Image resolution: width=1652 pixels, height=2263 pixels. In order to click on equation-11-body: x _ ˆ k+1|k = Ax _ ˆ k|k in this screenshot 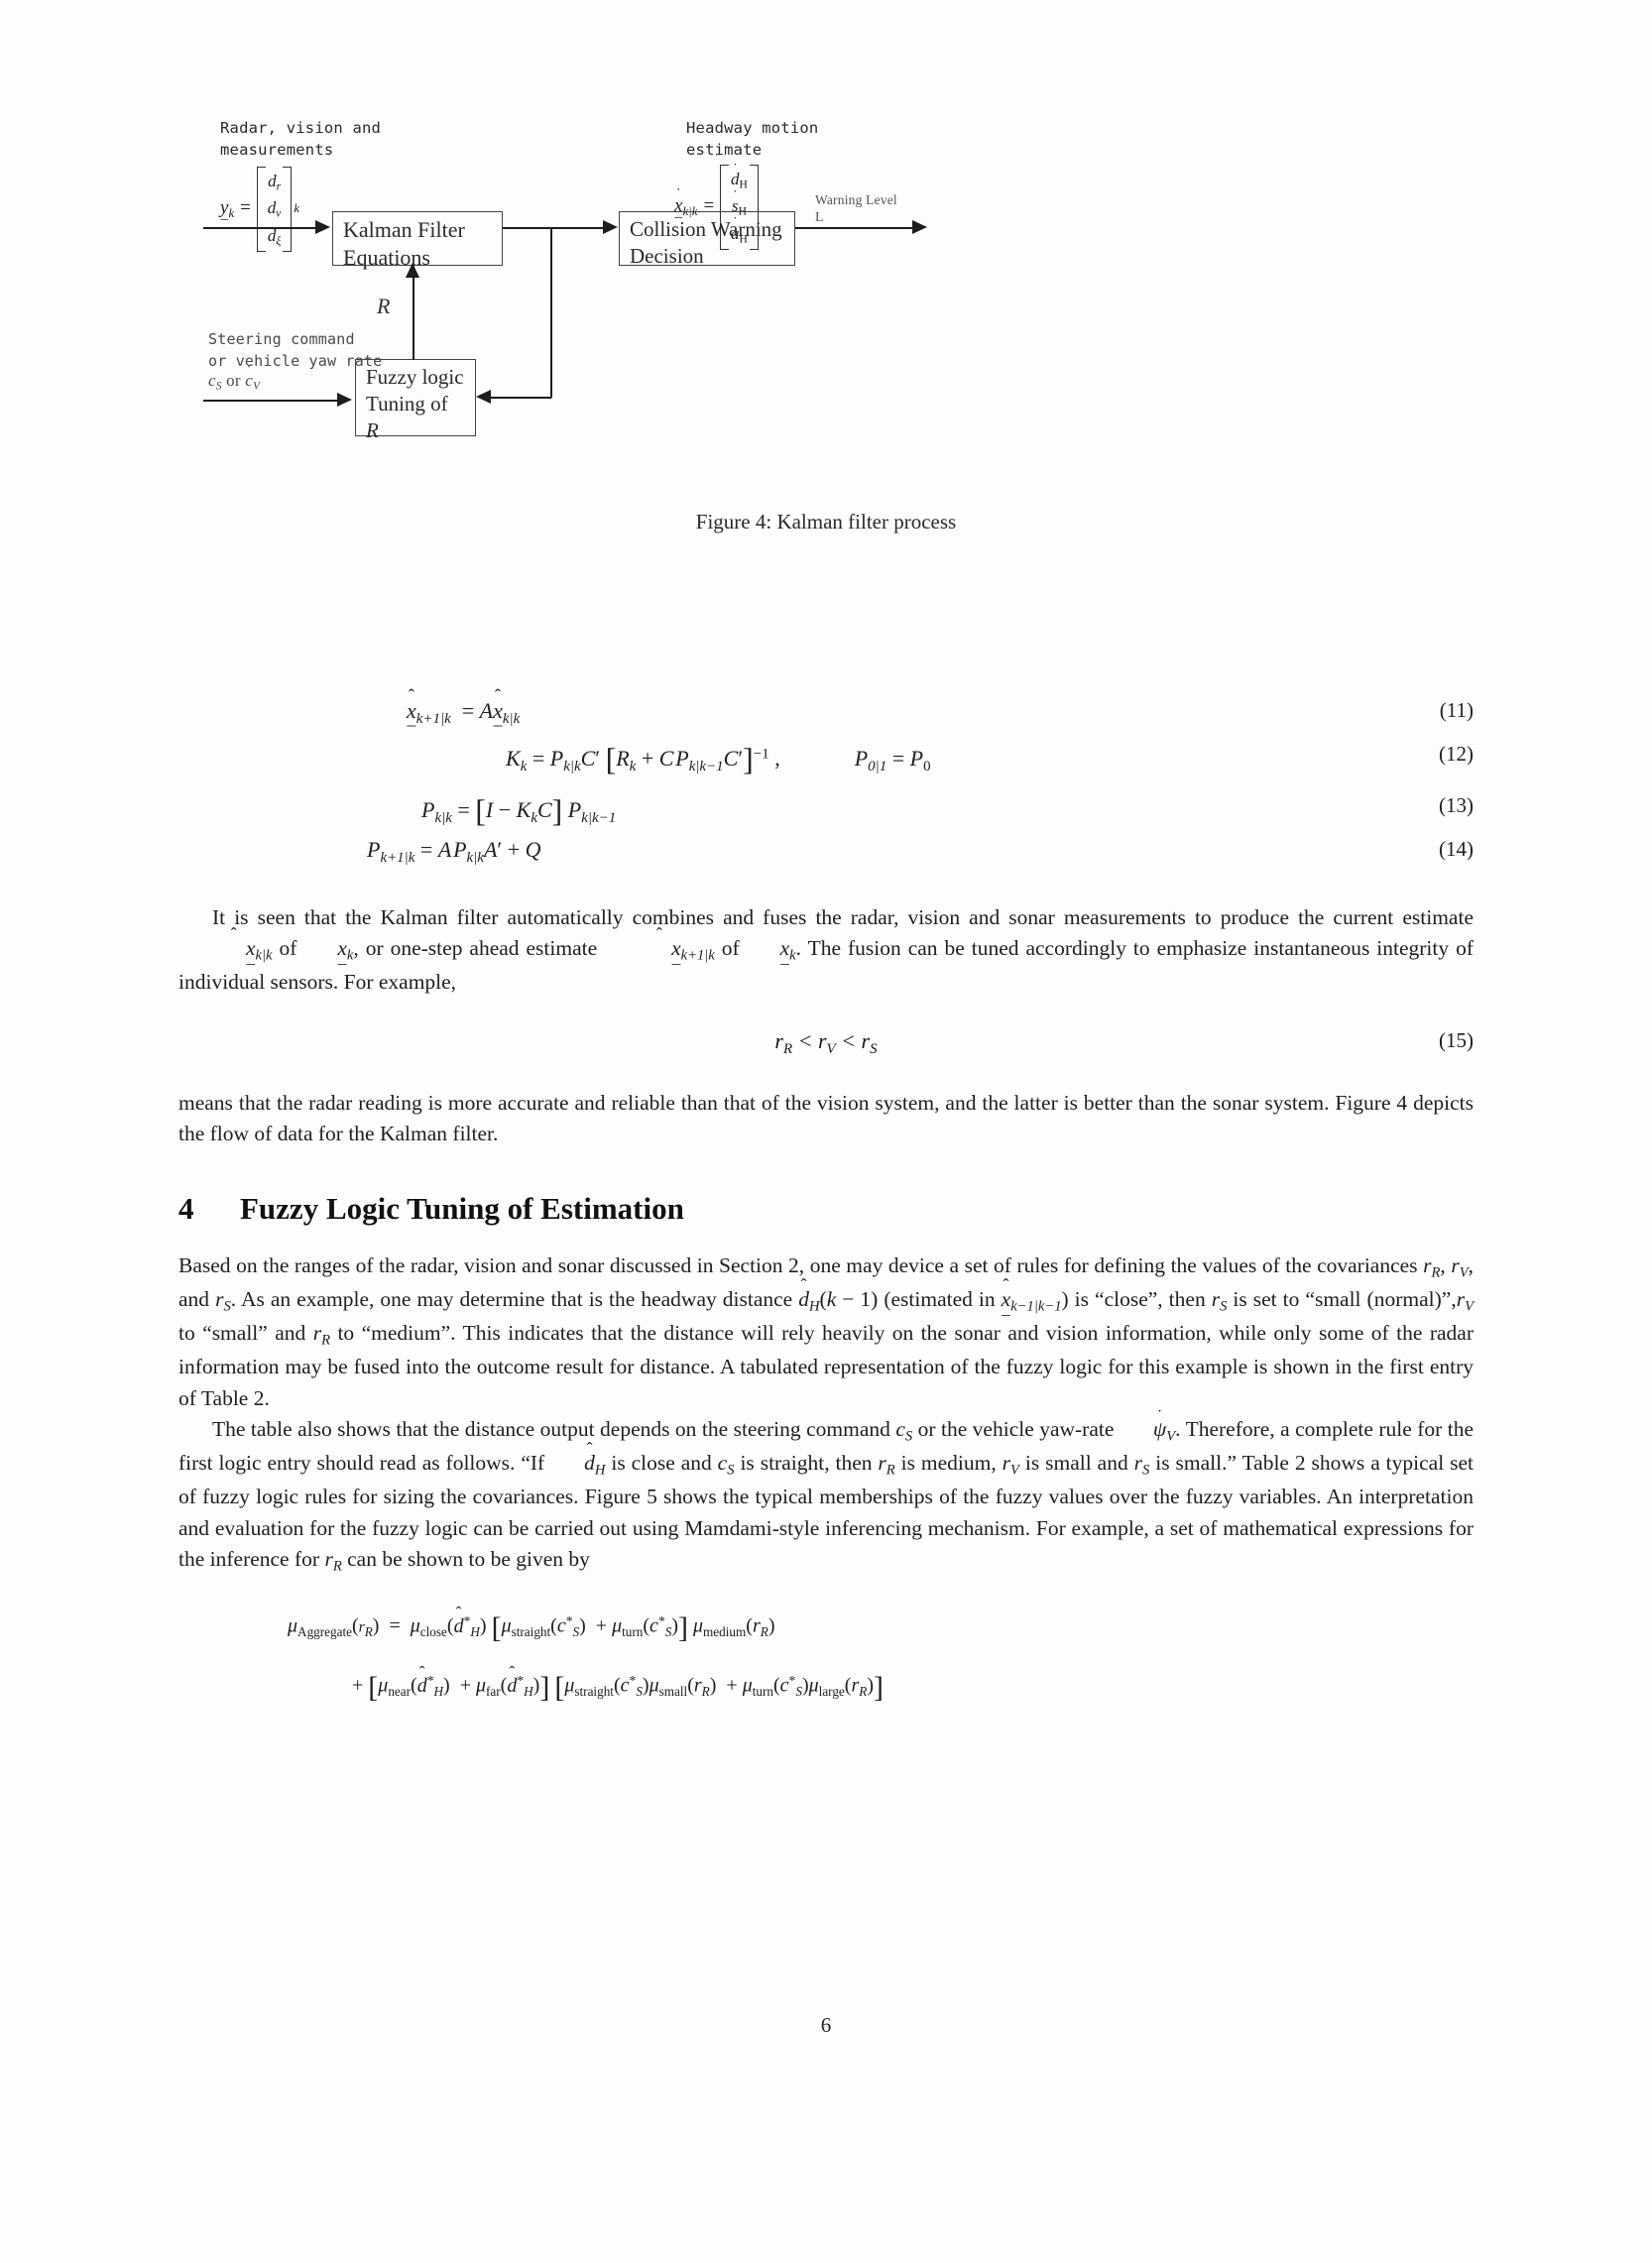, I will do `click(464, 707)`.